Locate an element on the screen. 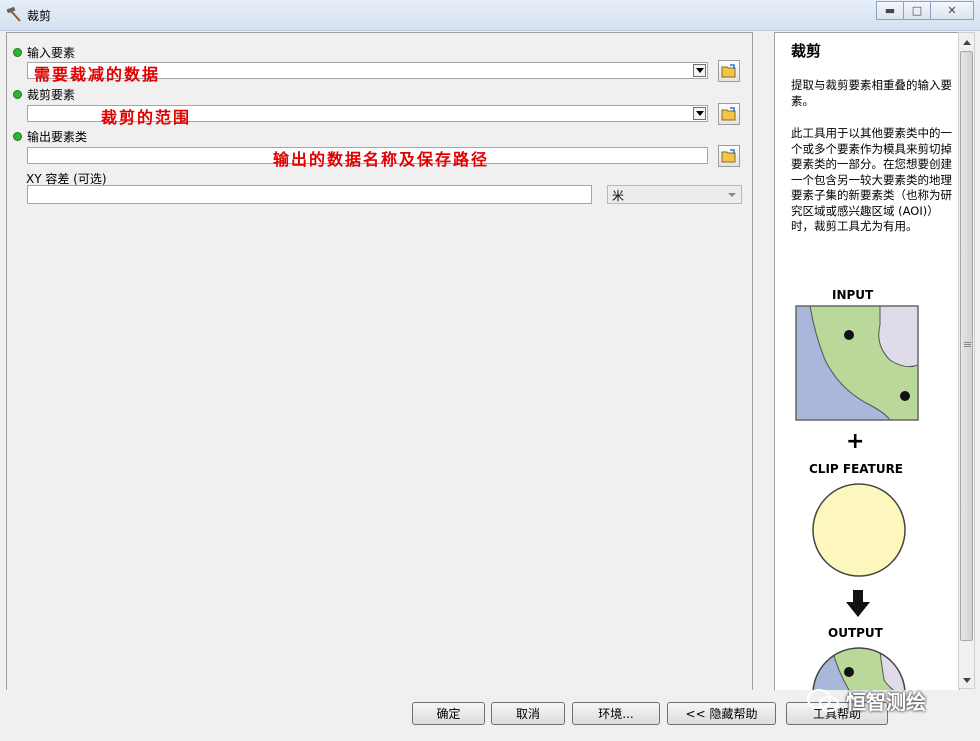 The height and width of the screenshot is (741, 980). minimize-icon: ▬ is located at coordinates (890, 10).